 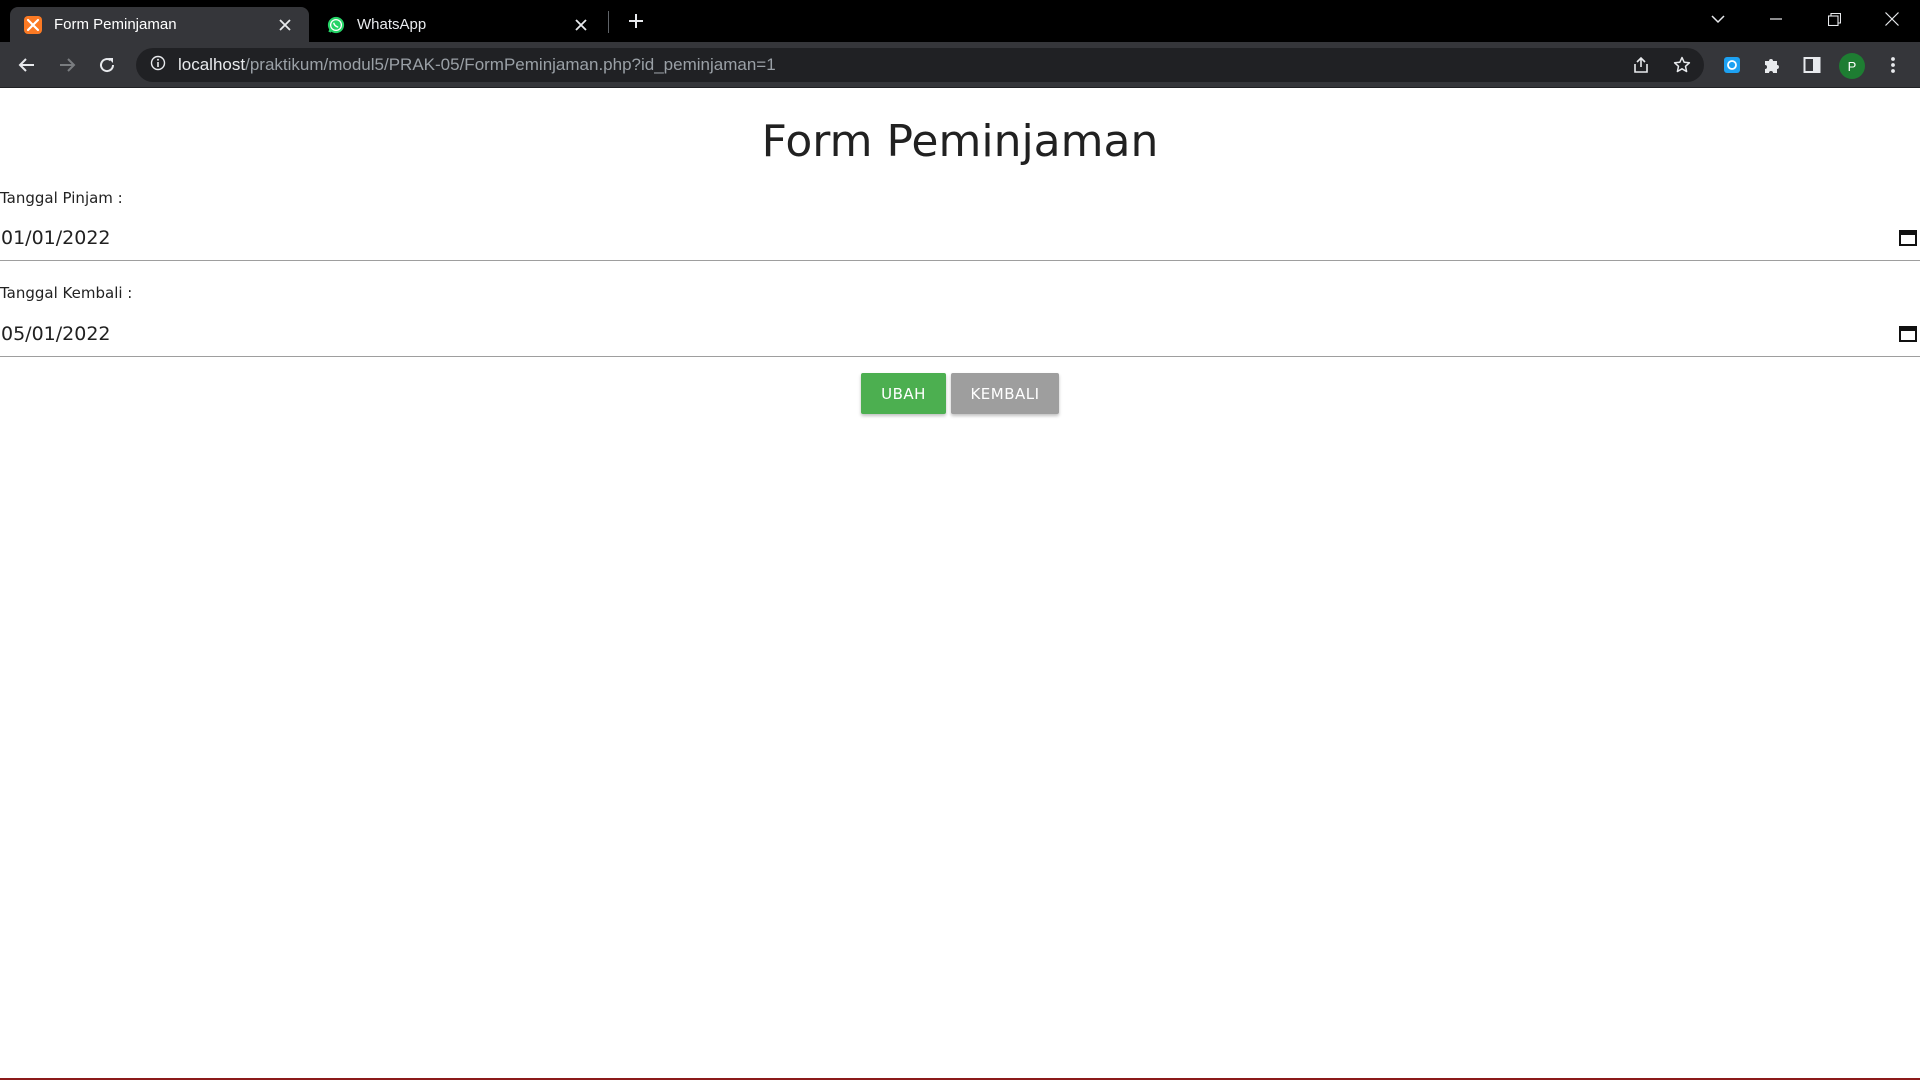 What do you see at coordinates (56, 237) in the screenshot?
I see `tanggal-pinjam-value: 01/01/2022` at bounding box center [56, 237].